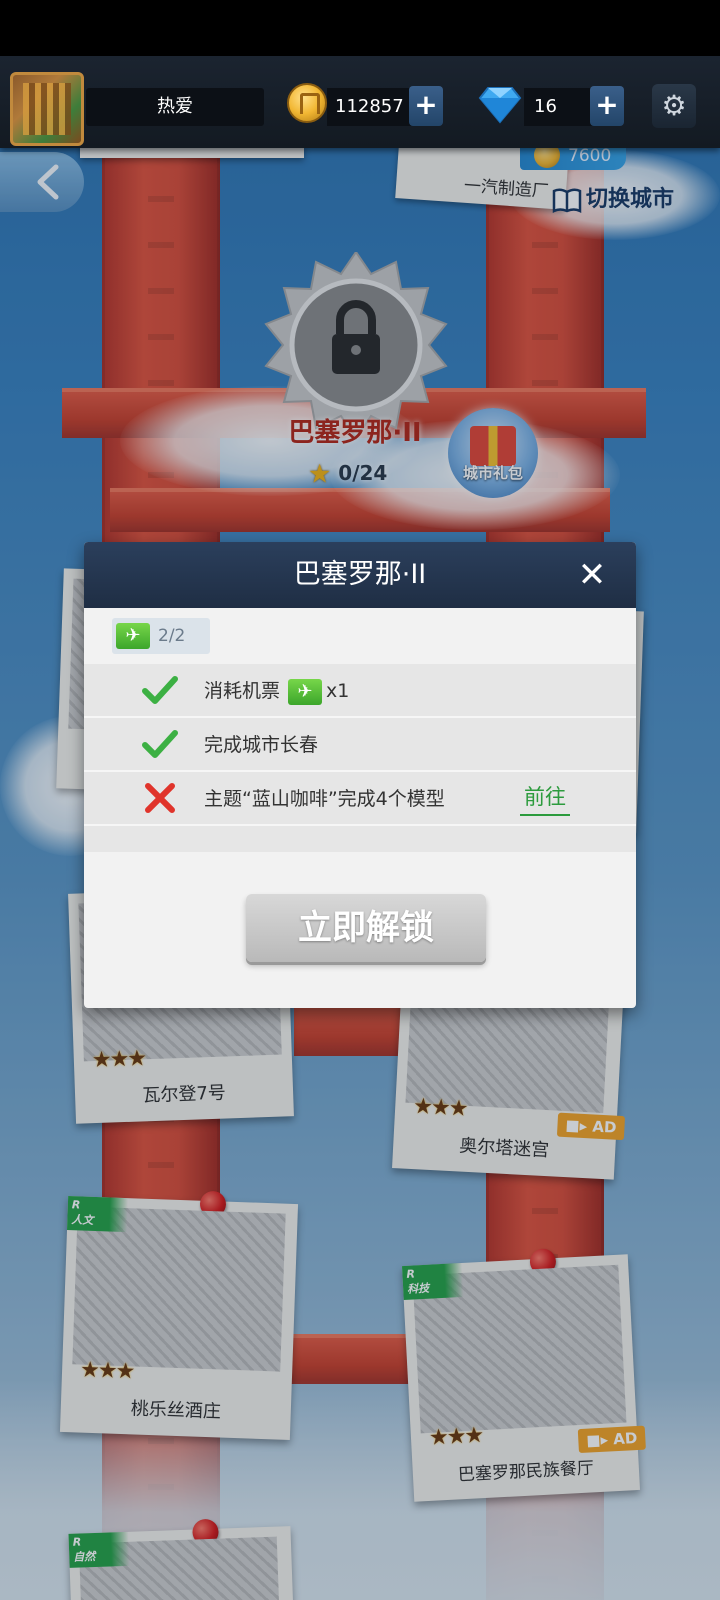 The image size is (720, 1600). I want to click on dialog-title: 巴塞罗那·II, so click(360, 574).